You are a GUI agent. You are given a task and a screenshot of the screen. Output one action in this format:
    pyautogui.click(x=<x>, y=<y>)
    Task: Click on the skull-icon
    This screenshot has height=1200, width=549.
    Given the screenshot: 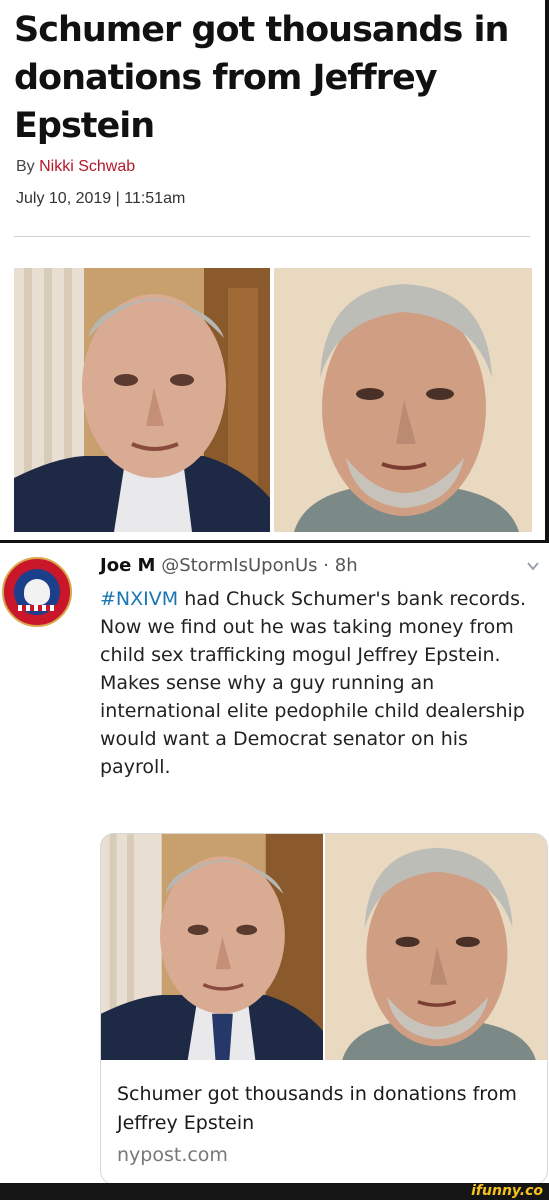 What is the action you would take?
    pyautogui.click(x=37, y=592)
    